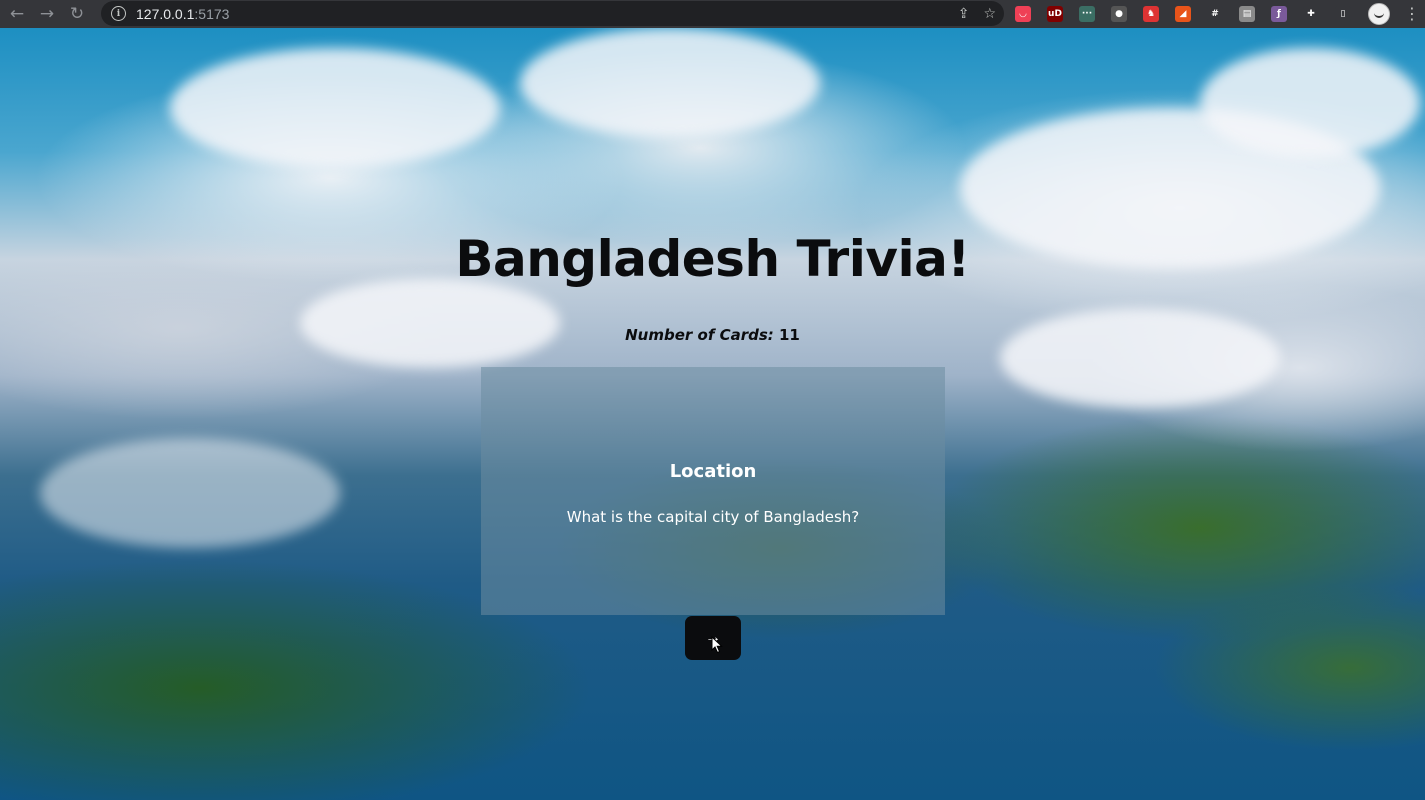 The image size is (1425, 800). Describe the element at coordinates (1343, 14) in the screenshot. I see `sidepanel-icon: ▯` at that location.